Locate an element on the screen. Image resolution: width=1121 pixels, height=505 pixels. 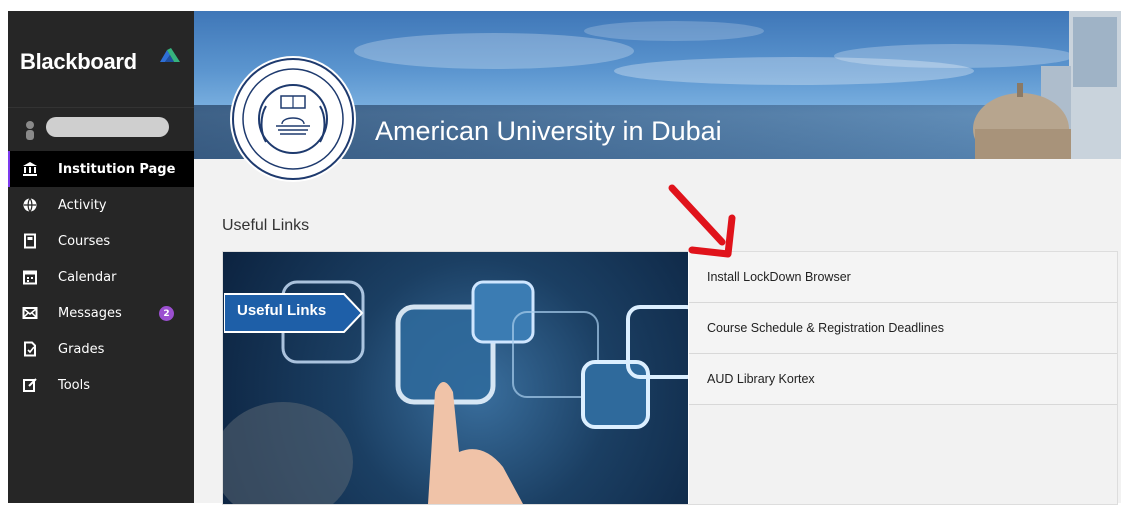
sidebar-item-activity: Activity is located at coordinates (101, 205).